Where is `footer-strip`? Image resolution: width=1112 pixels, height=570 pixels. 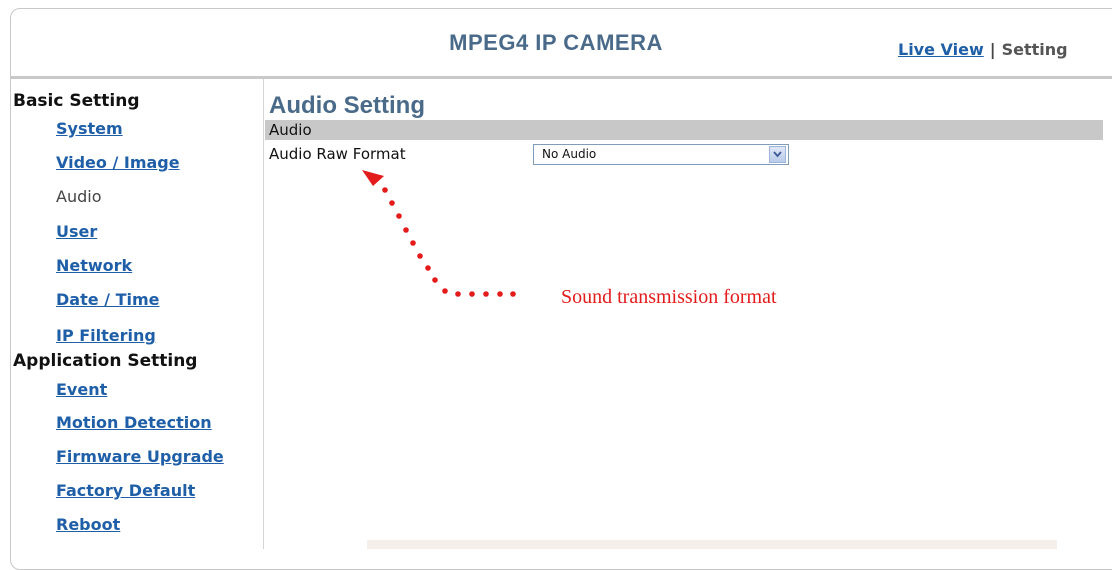 footer-strip is located at coordinates (712, 544).